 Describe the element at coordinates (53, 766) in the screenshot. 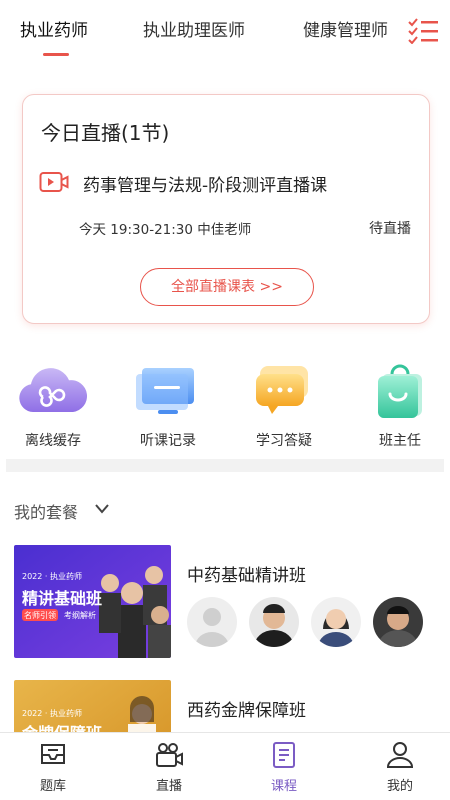

I see `nav-question-bank: 题库` at that location.